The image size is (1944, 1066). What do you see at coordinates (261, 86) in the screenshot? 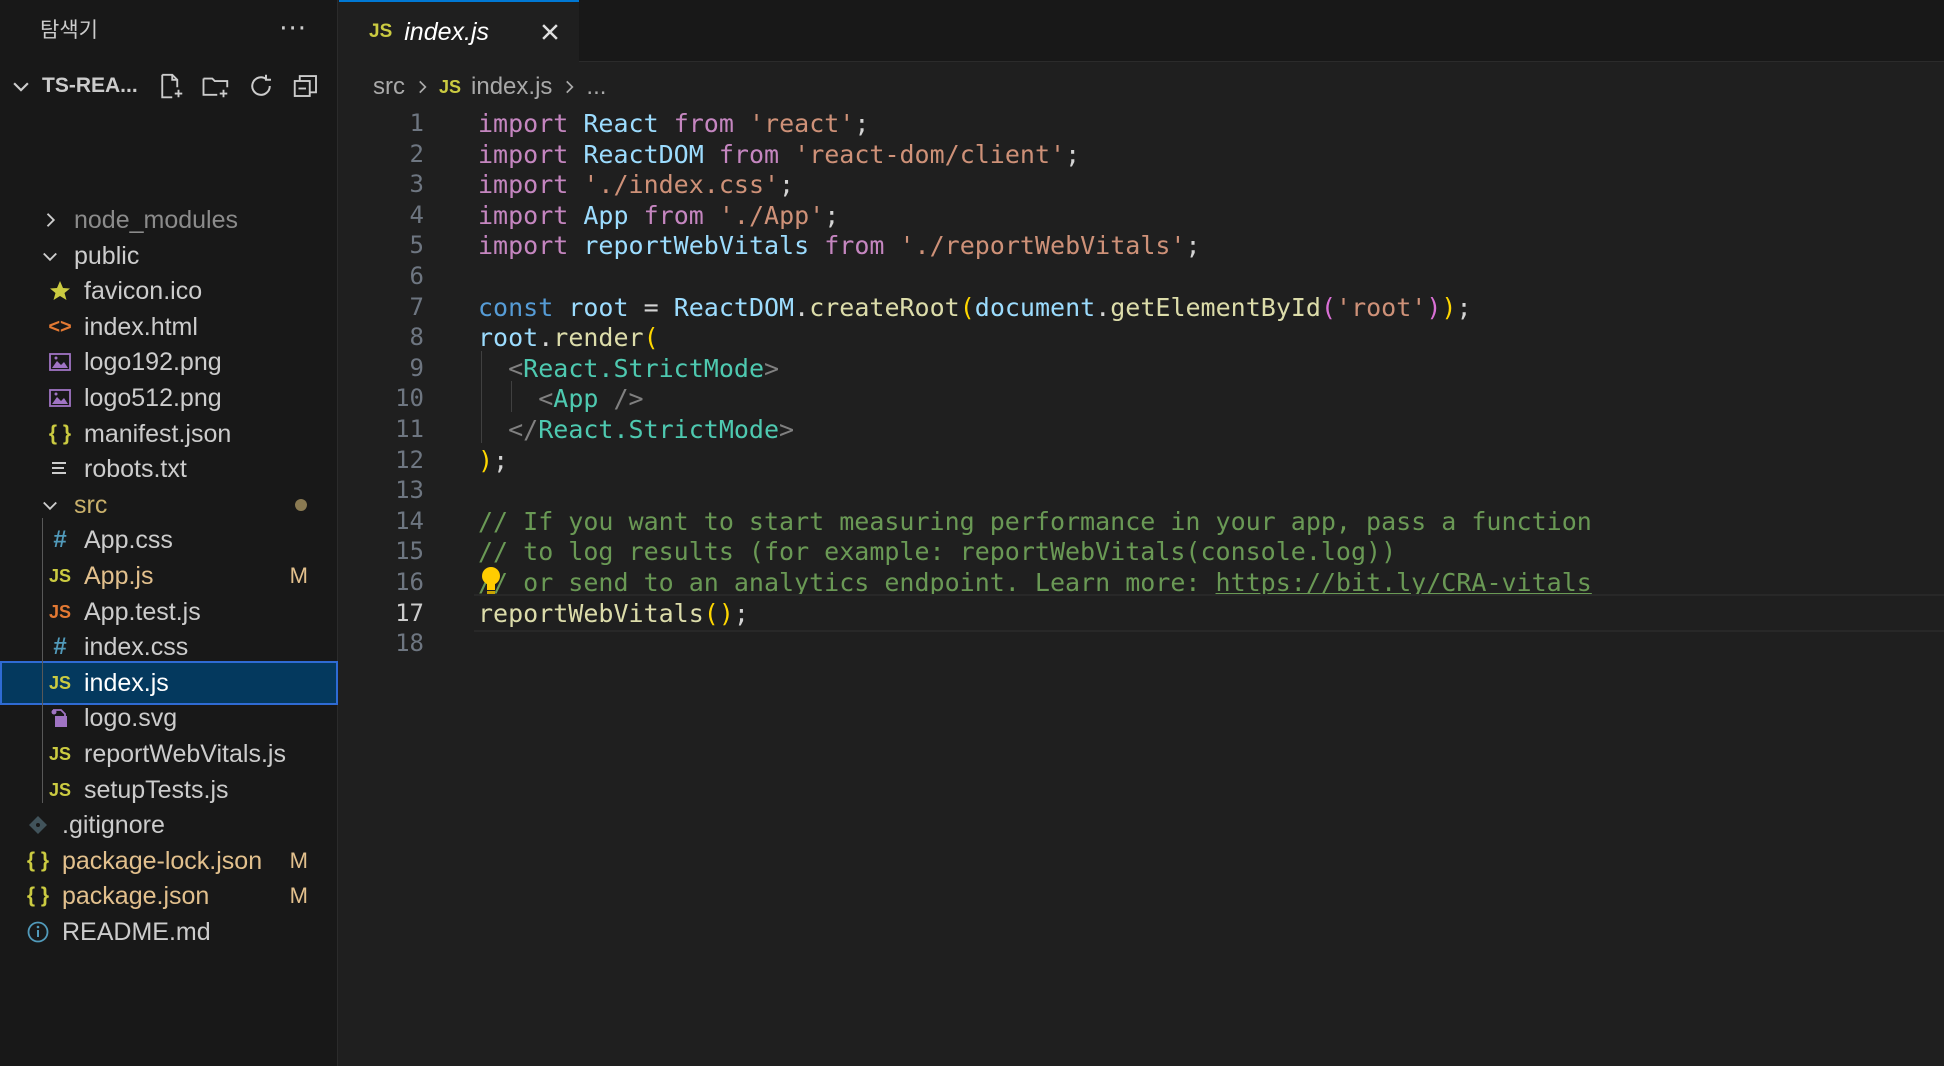
I see `refresh-icon` at bounding box center [261, 86].